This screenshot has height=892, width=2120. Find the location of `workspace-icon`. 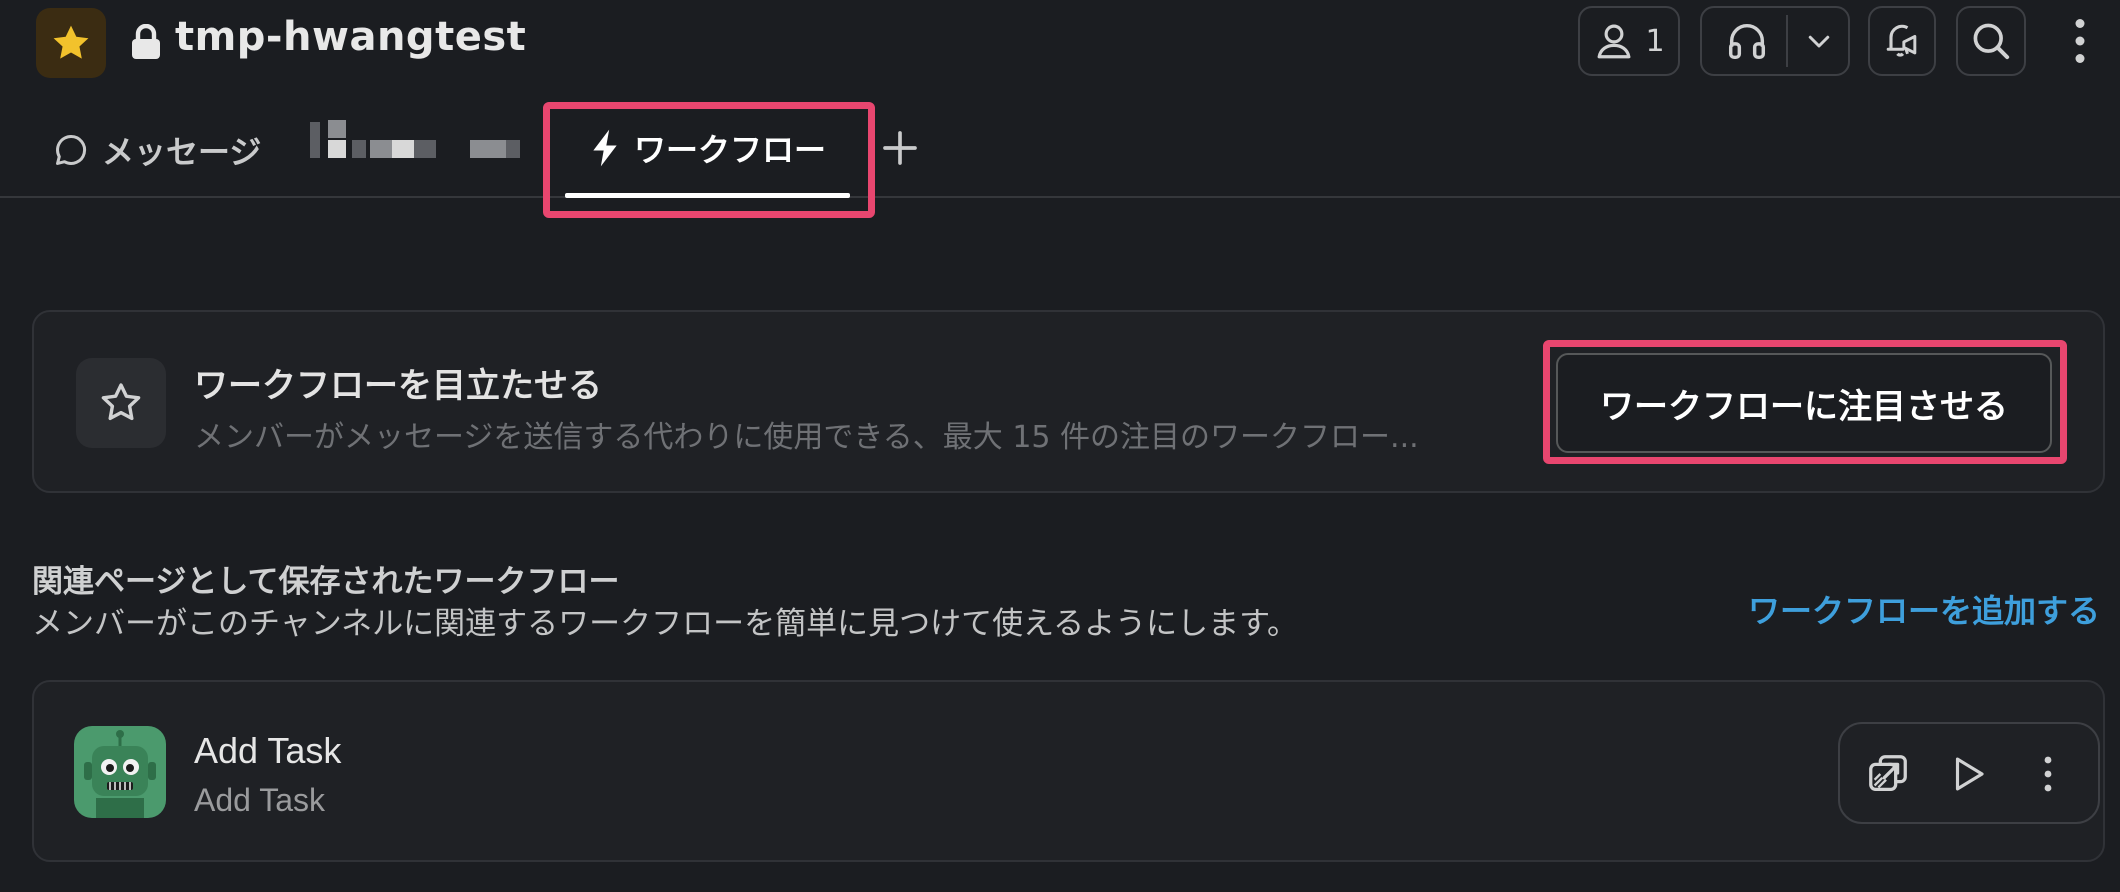

workspace-icon is located at coordinates (71, 43).